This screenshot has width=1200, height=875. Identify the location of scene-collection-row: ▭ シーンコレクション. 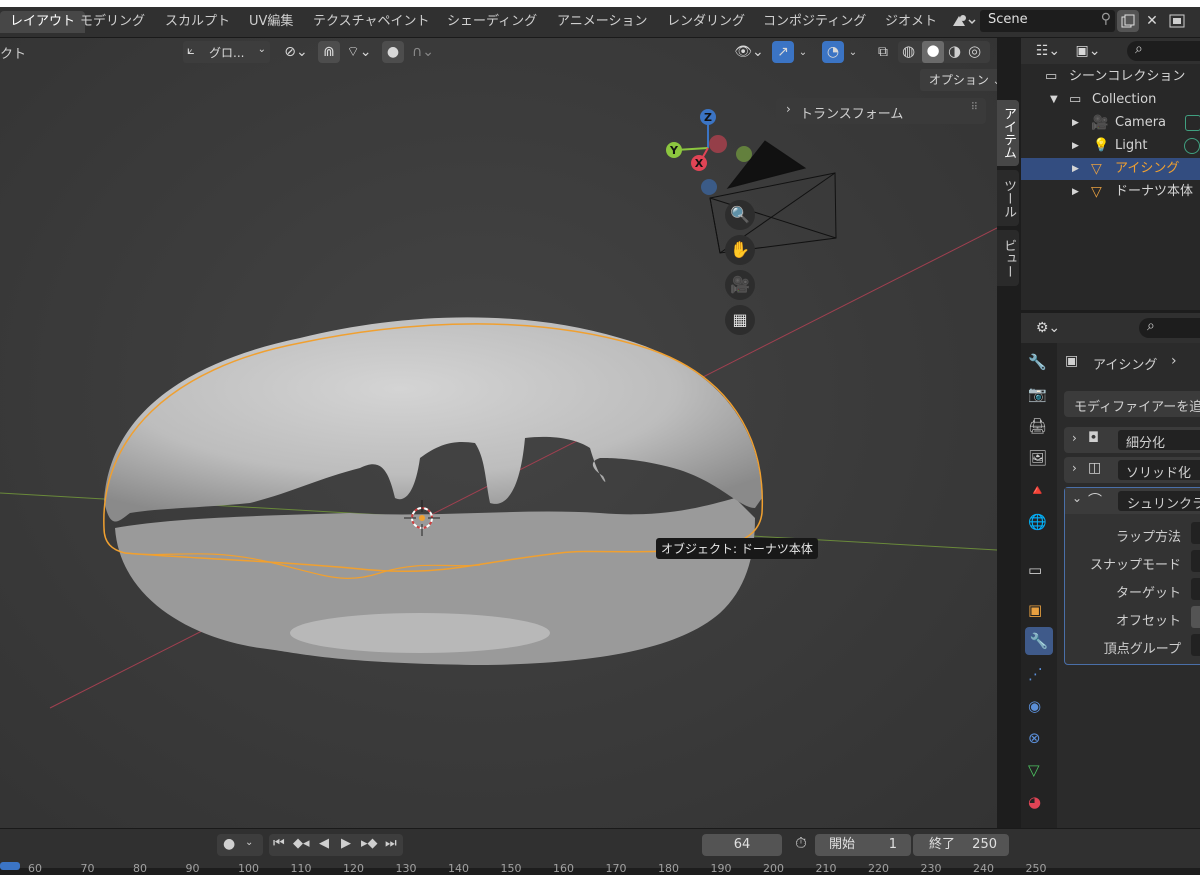
(1110, 77).